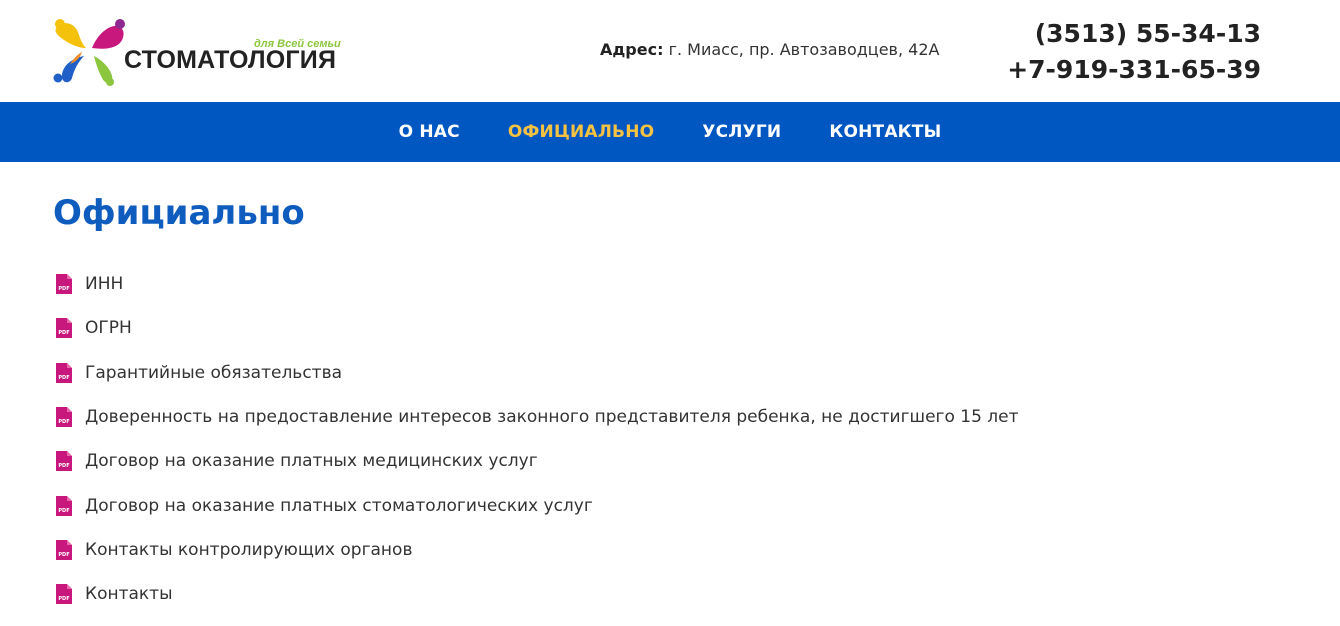 The width and height of the screenshot is (1340, 626). Describe the element at coordinates (248, 550) in the screenshot. I see `document-link-regulators: Контакты контролирующих органов` at that location.